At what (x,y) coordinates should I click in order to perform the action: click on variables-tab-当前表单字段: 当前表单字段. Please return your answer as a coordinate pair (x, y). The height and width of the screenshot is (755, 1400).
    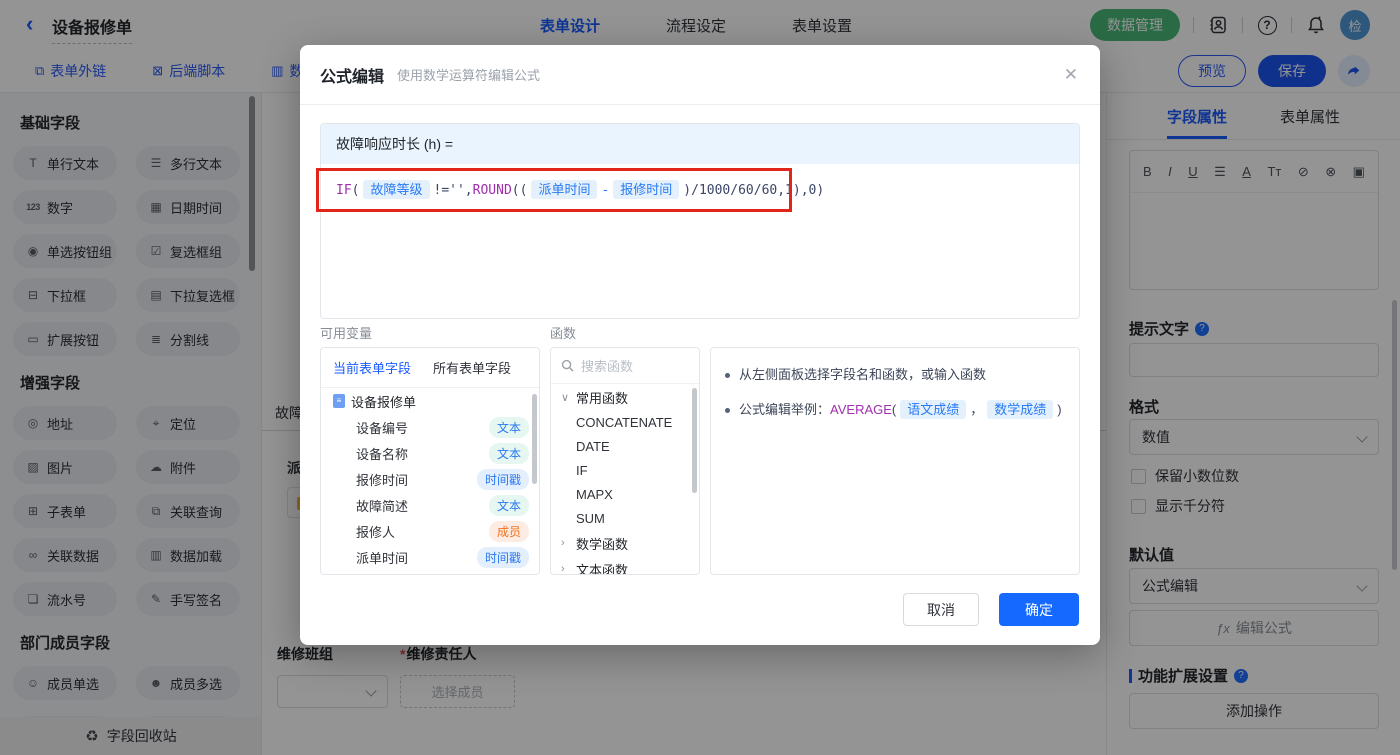
    Looking at the image, I should click on (372, 367).